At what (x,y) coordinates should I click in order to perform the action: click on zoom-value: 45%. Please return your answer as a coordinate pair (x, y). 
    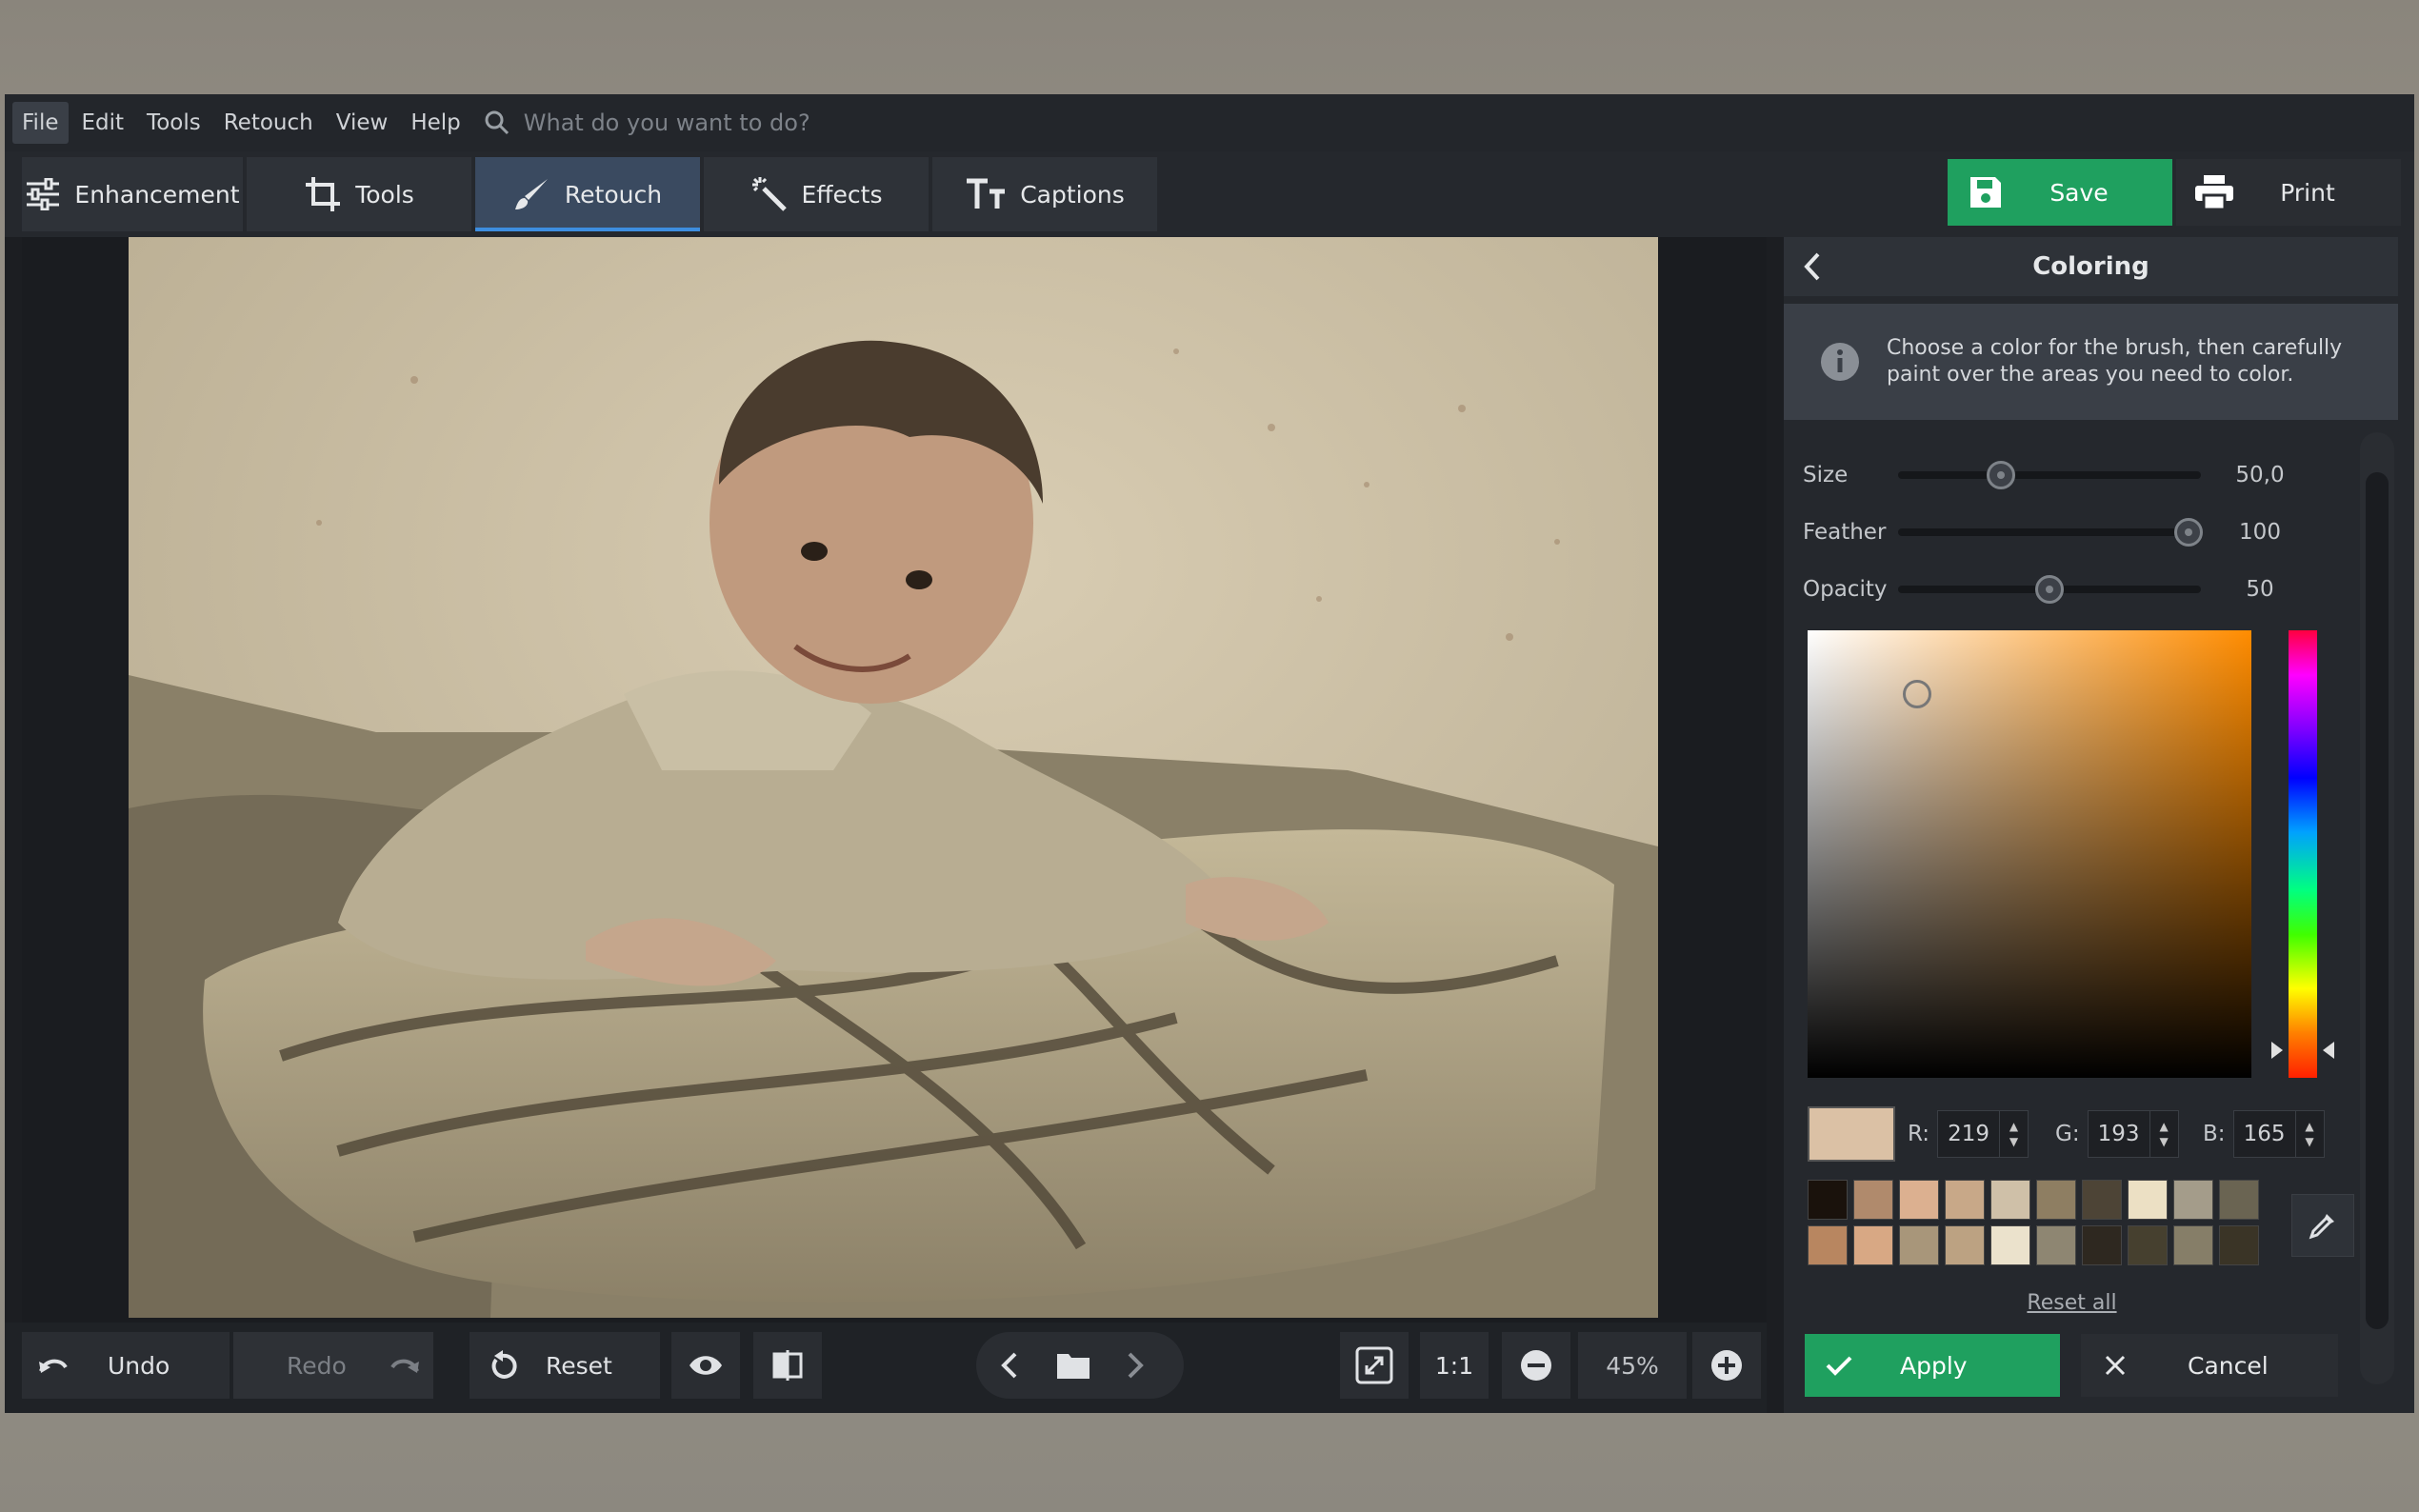
    Looking at the image, I should click on (1632, 1365).